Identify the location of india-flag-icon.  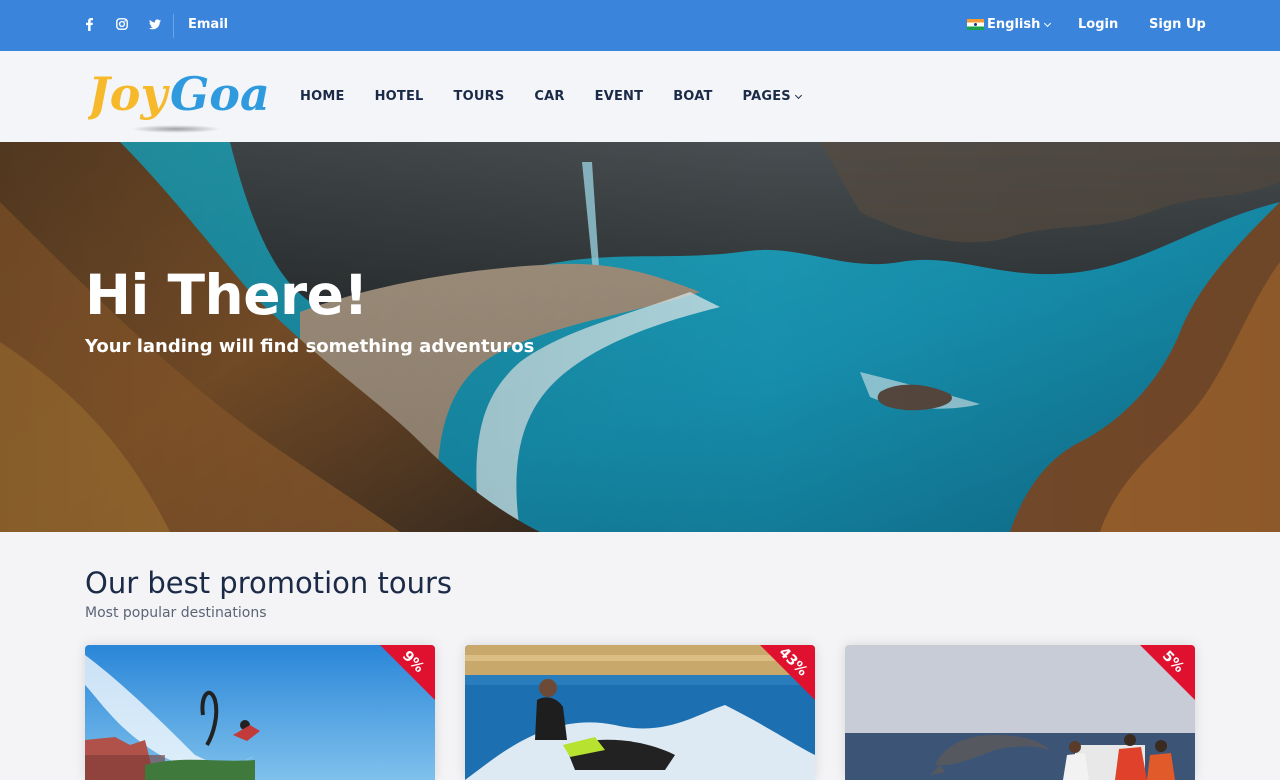
(975, 24).